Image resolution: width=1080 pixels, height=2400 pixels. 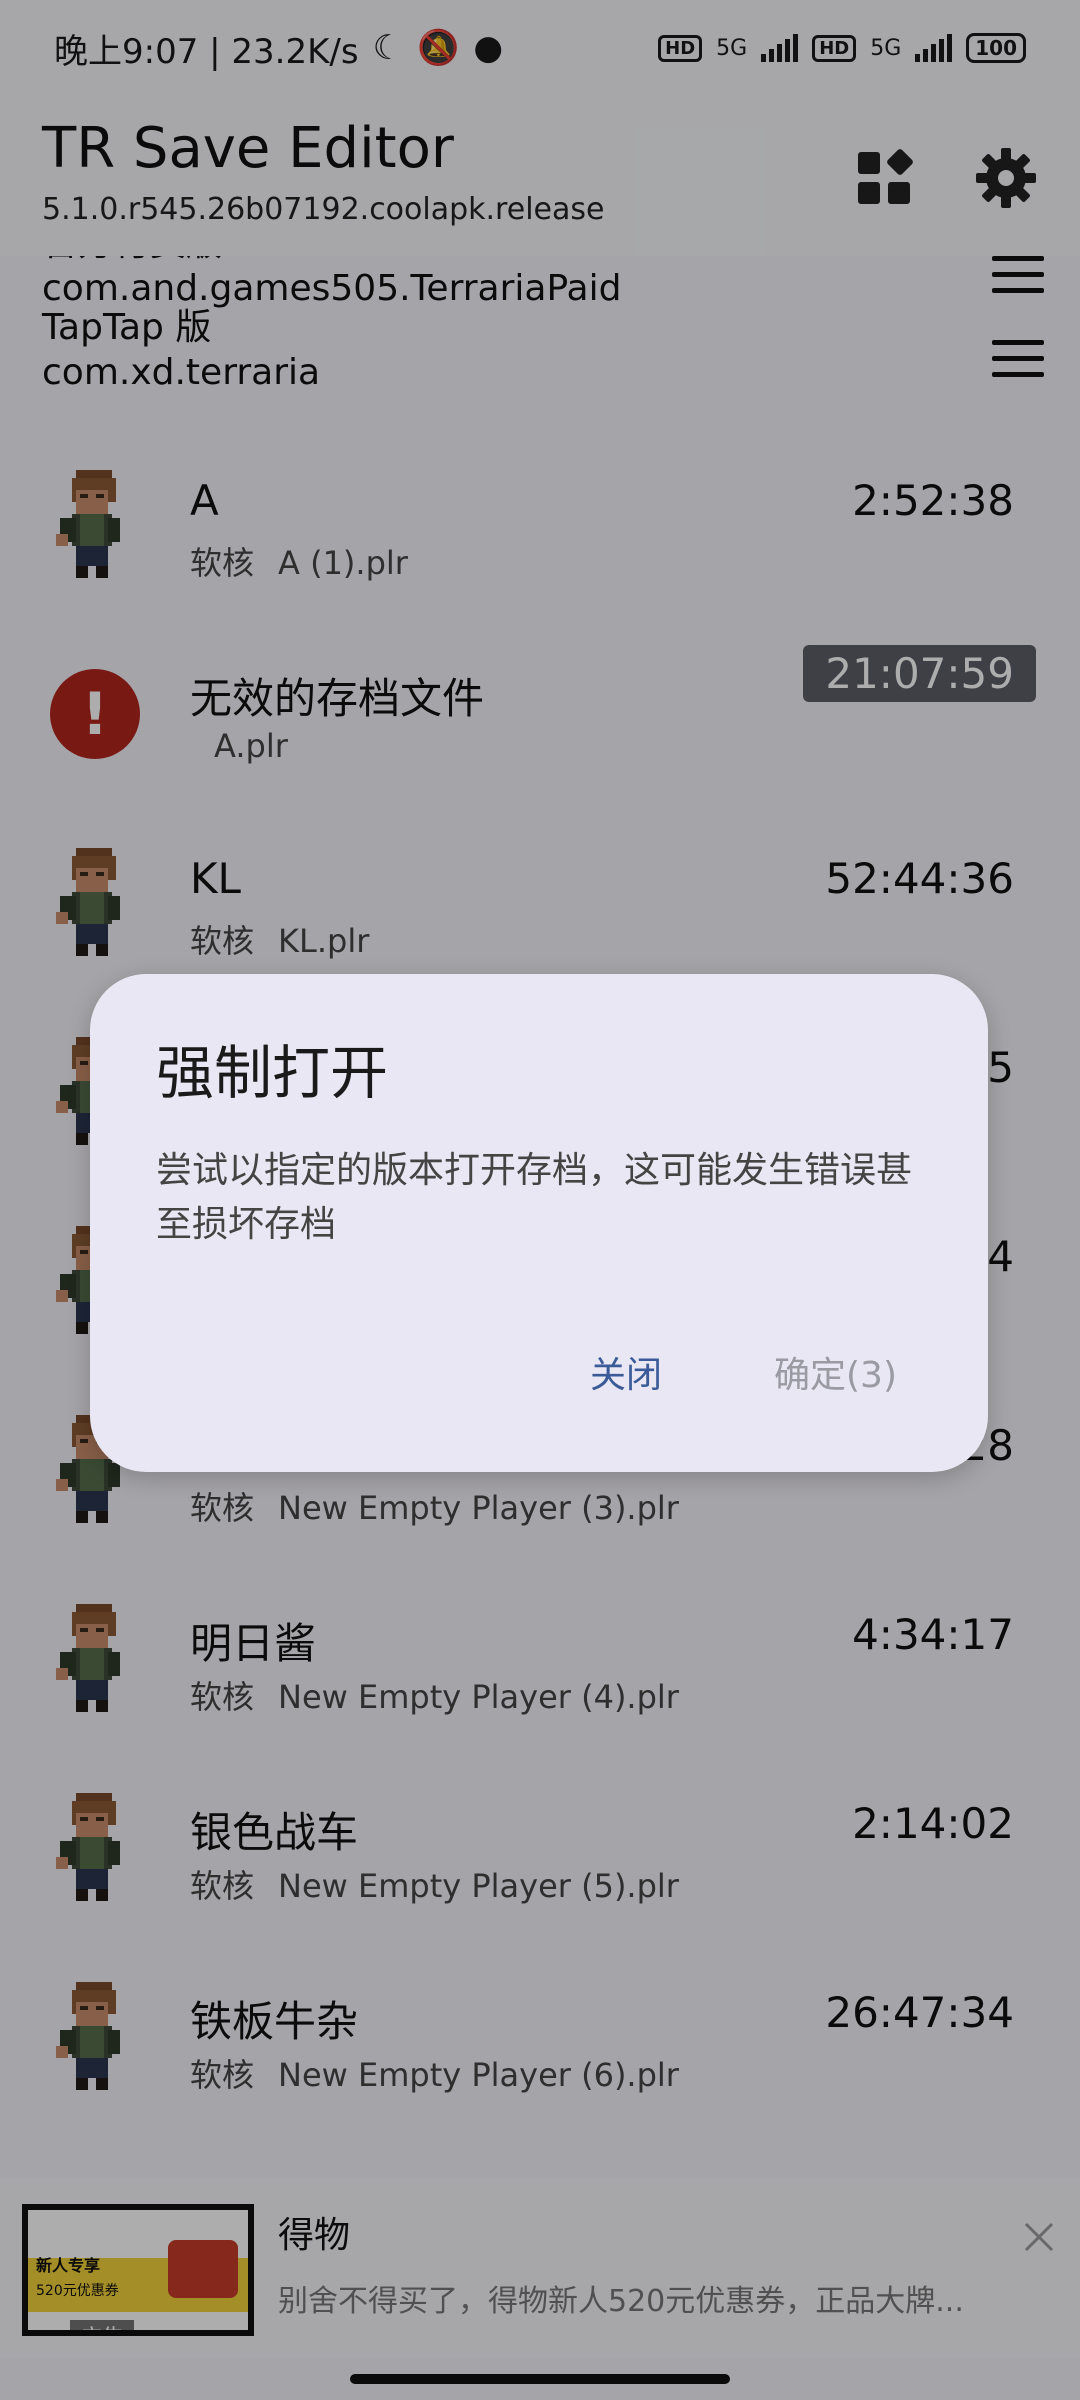 What do you see at coordinates (626, 1372) in the screenshot?
I see `close-button: 关闭` at bounding box center [626, 1372].